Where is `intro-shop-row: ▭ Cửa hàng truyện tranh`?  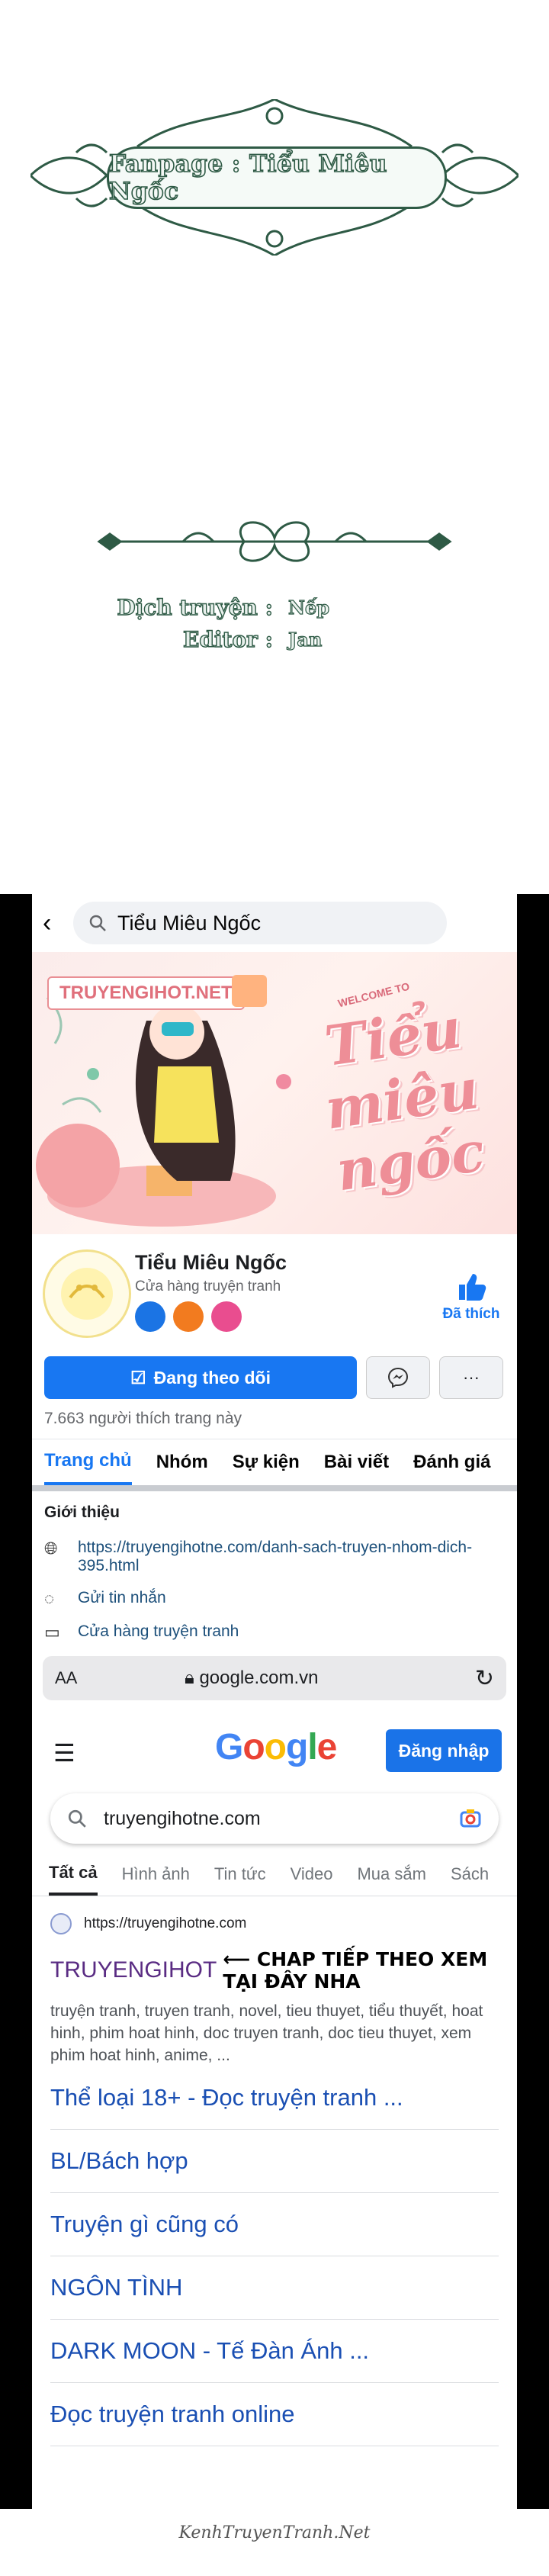 intro-shop-row: ▭ Cửa hàng truyện tranh is located at coordinates (274, 1632).